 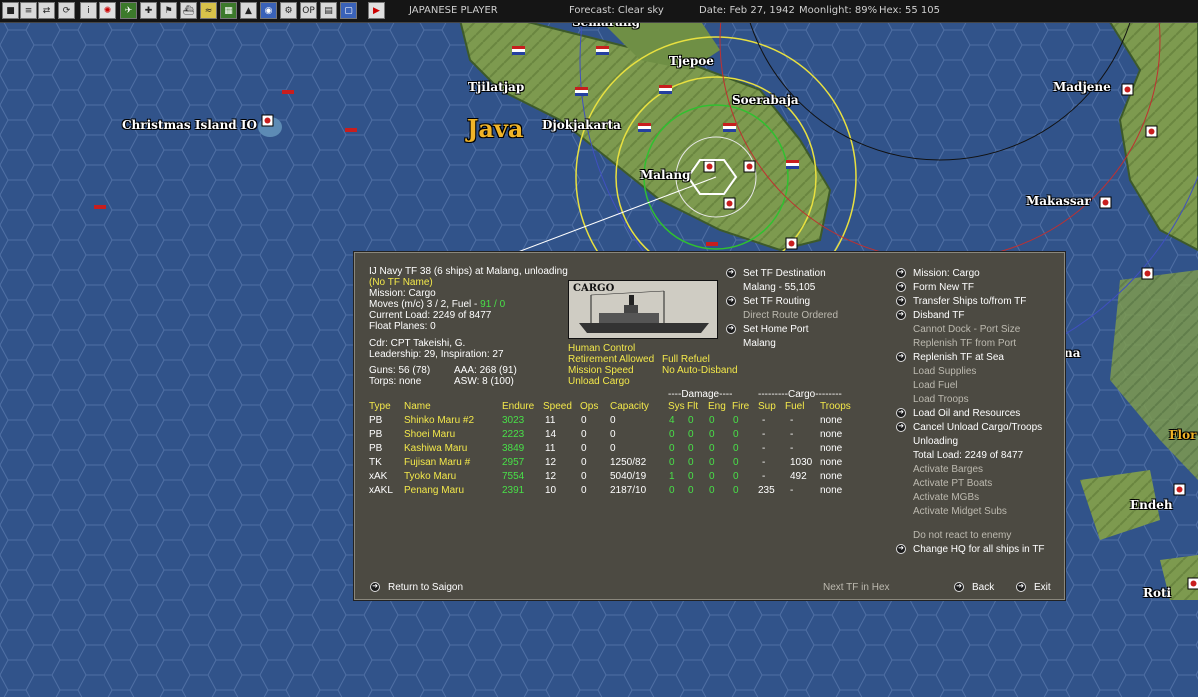 What do you see at coordinates (268, 10) in the screenshot?
I see `globe-icon: ◉` at bounding box center [268, 10].